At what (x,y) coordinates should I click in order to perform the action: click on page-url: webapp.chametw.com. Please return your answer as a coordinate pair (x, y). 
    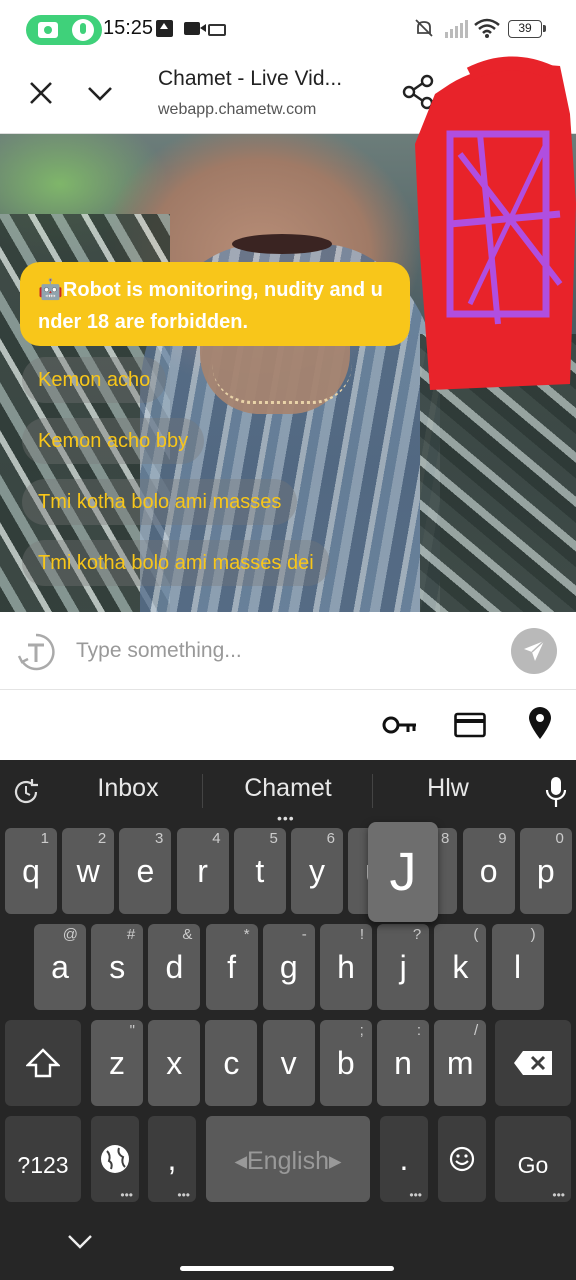
    Looking at the image, I should click on (237, 109).